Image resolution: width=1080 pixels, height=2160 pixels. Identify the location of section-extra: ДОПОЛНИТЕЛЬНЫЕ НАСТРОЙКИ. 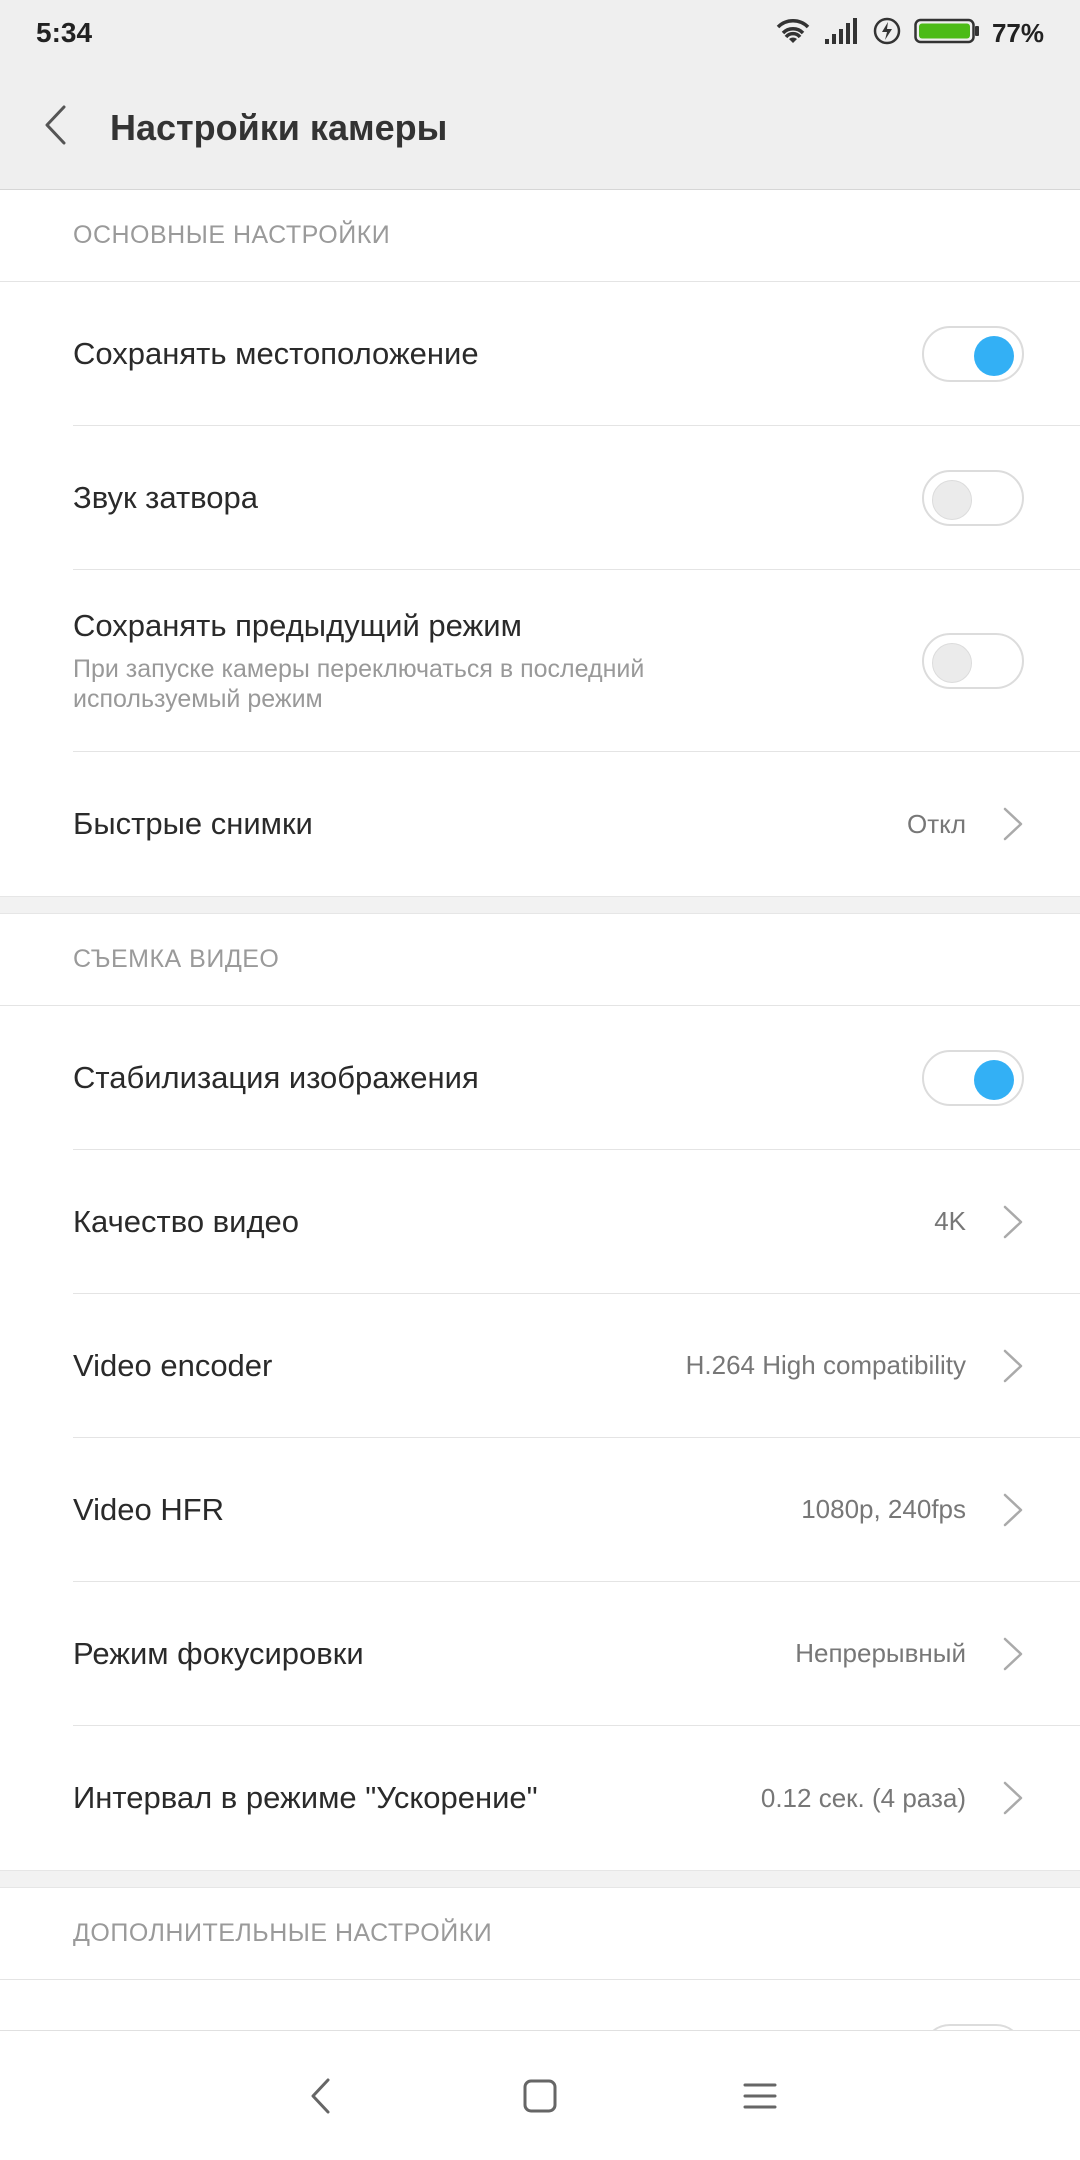
(540, 1959).